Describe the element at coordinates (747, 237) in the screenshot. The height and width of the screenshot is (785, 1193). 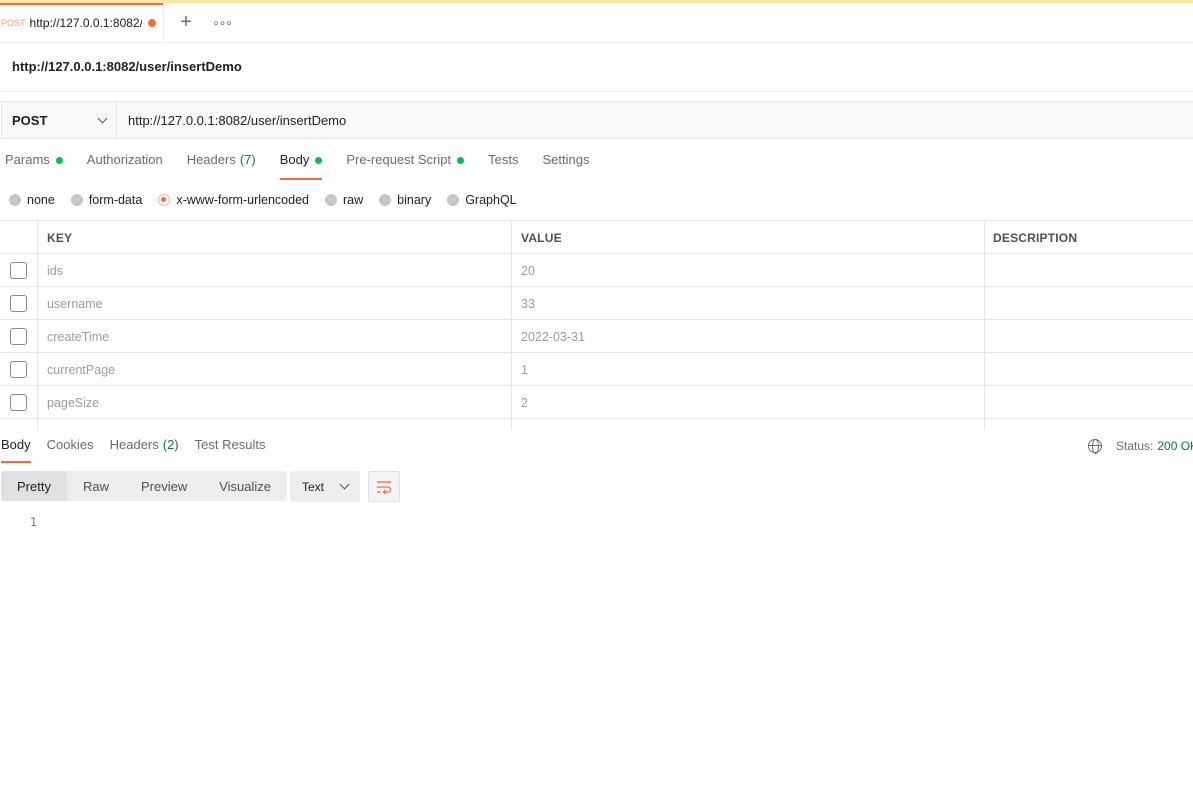
I see `column-header-value: VALUE` at that location.